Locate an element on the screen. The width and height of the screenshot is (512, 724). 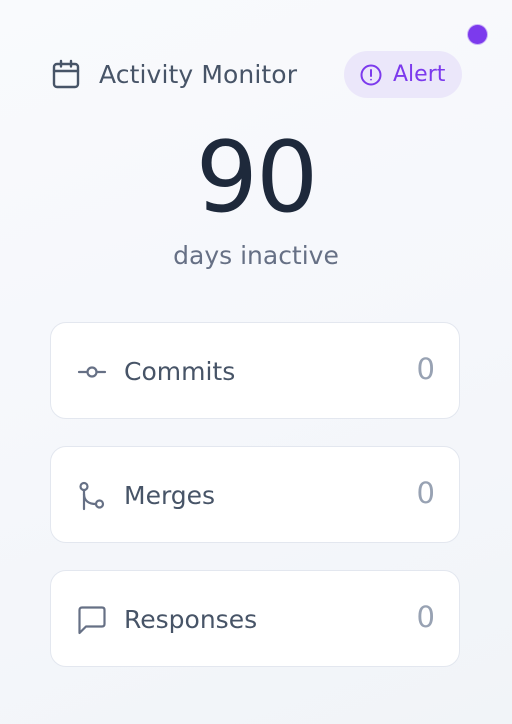
merges-card: Merges 0 is located at coordinates (255, 494).